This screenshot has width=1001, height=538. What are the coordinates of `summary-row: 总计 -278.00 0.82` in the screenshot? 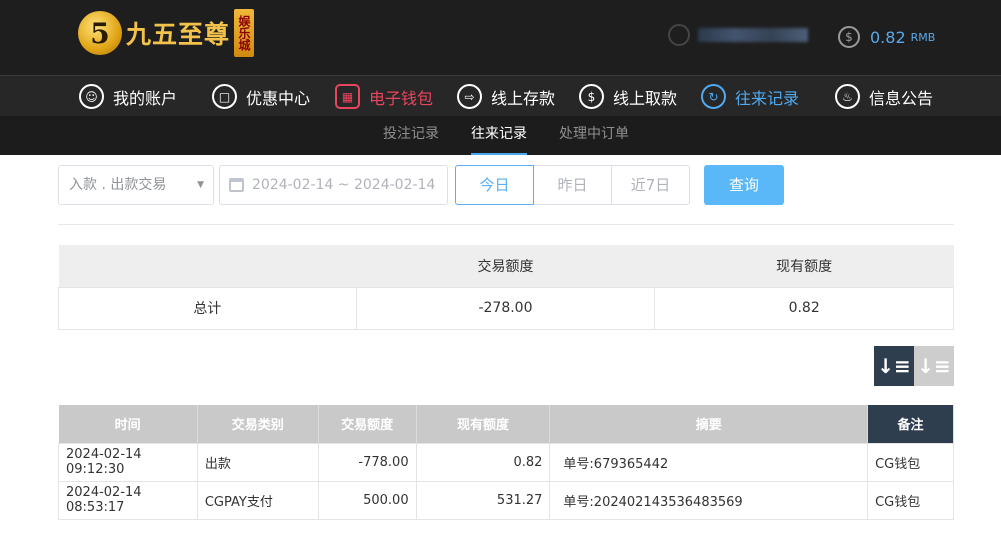 It's located at (506, 308).